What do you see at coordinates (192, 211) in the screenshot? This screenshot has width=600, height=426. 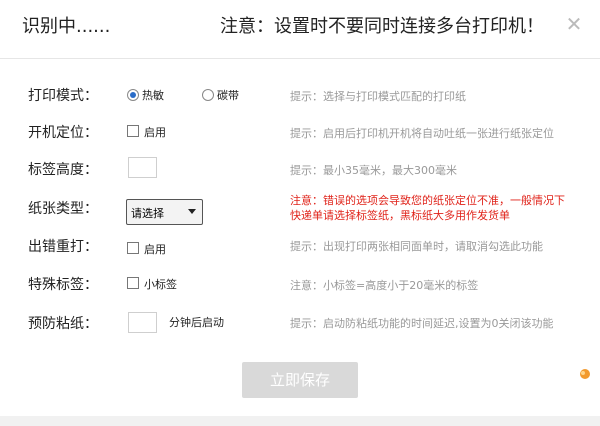 I see `chevron-down-icon` at bounding box center [192, 211].